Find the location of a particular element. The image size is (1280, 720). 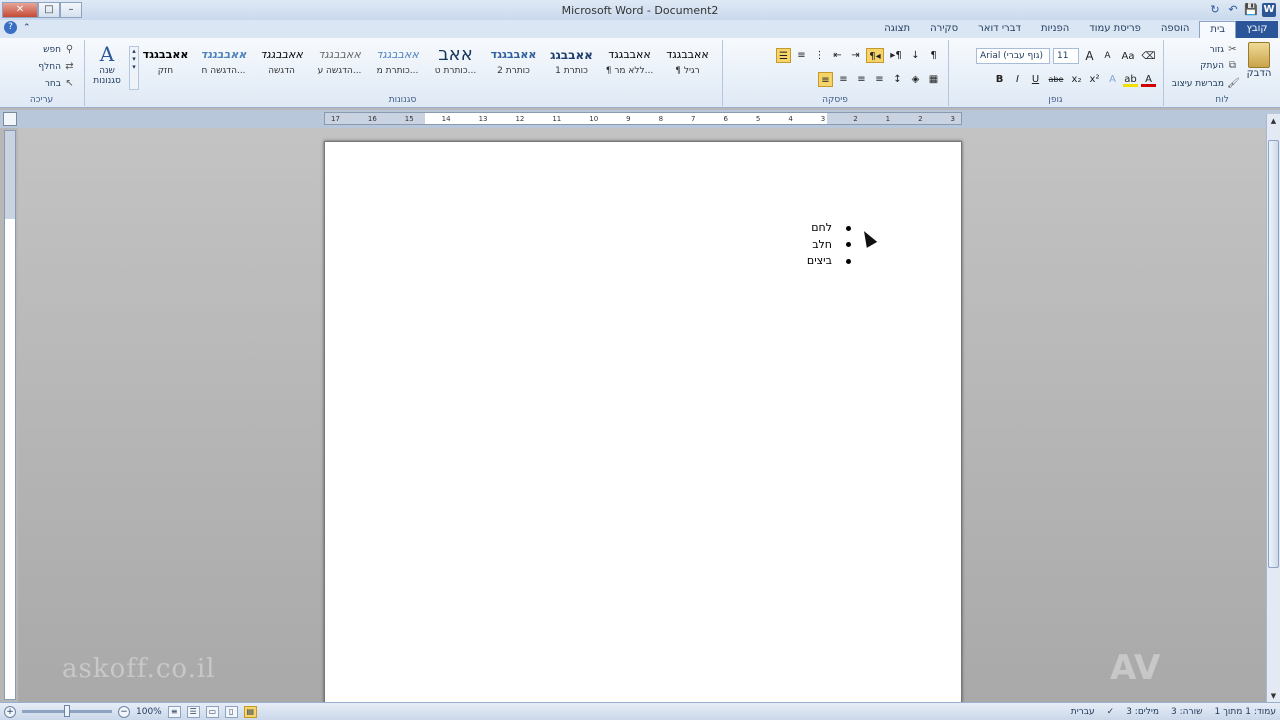

cut-button: גזור ✂ is located at coordinates (1224, 49).